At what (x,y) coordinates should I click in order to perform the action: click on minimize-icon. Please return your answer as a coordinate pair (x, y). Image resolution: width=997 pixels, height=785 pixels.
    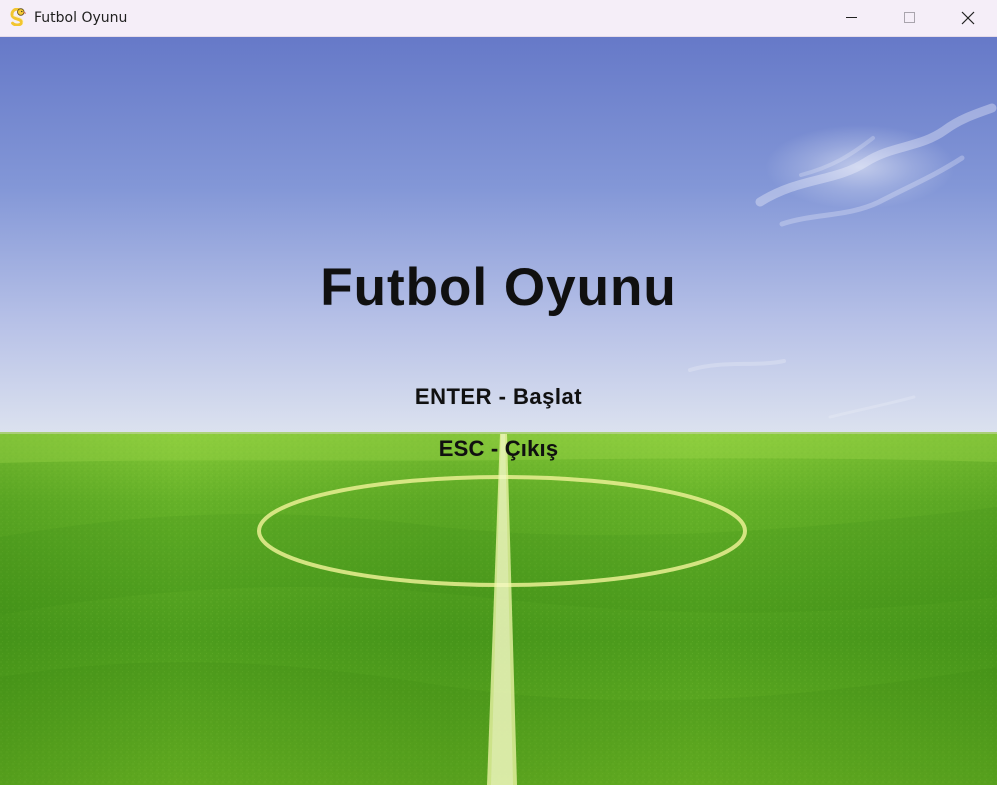
    Looking at the image, I should click on (851, 17).